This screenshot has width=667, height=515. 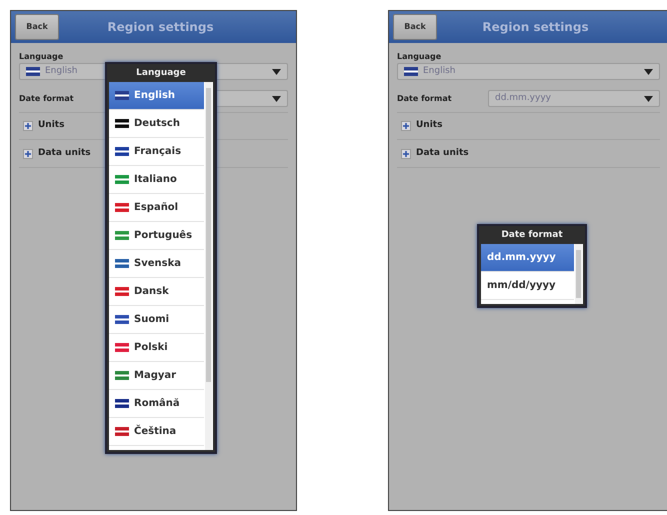 I want to click on option-item: Português, so click(x=156, y=236).